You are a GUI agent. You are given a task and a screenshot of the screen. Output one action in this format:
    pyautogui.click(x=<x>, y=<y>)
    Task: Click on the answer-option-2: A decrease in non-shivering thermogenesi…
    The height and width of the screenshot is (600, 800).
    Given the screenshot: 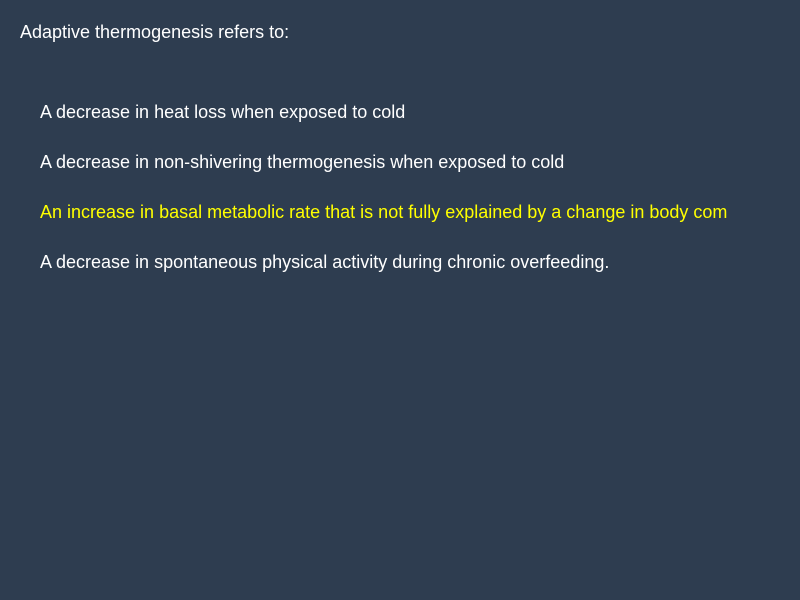 What is the action you would take?
    pyautogui.click(x=420, y=162)
    